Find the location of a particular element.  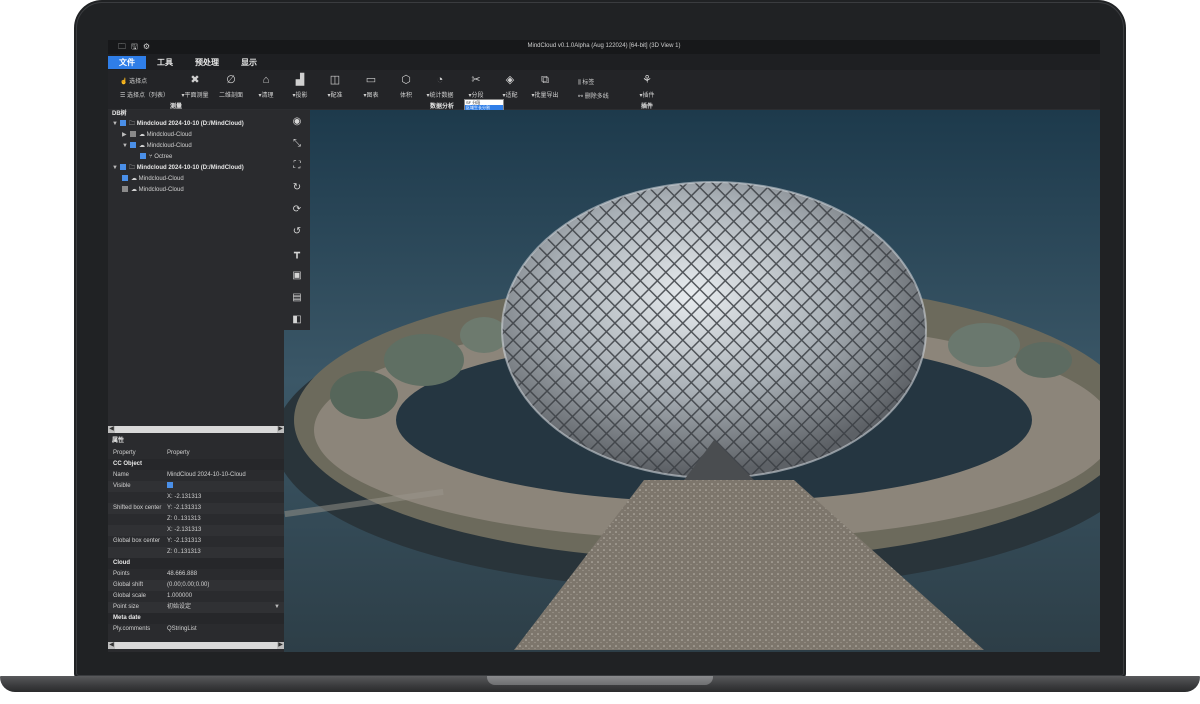

delete-multiline-button: ⚯ 删除多线 is located at coordinates (593, 95).